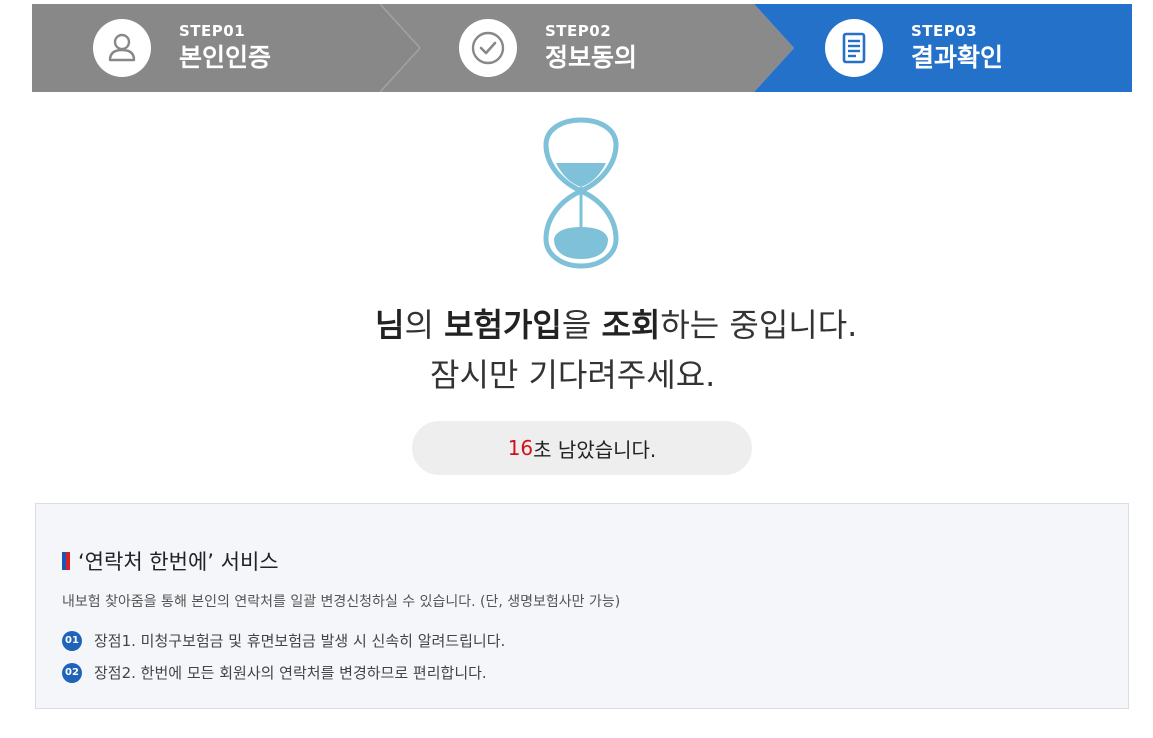  Describe the element at coordinates (591, 57) in the screenshot. I see `step-2-label: 정보동의` at that location.